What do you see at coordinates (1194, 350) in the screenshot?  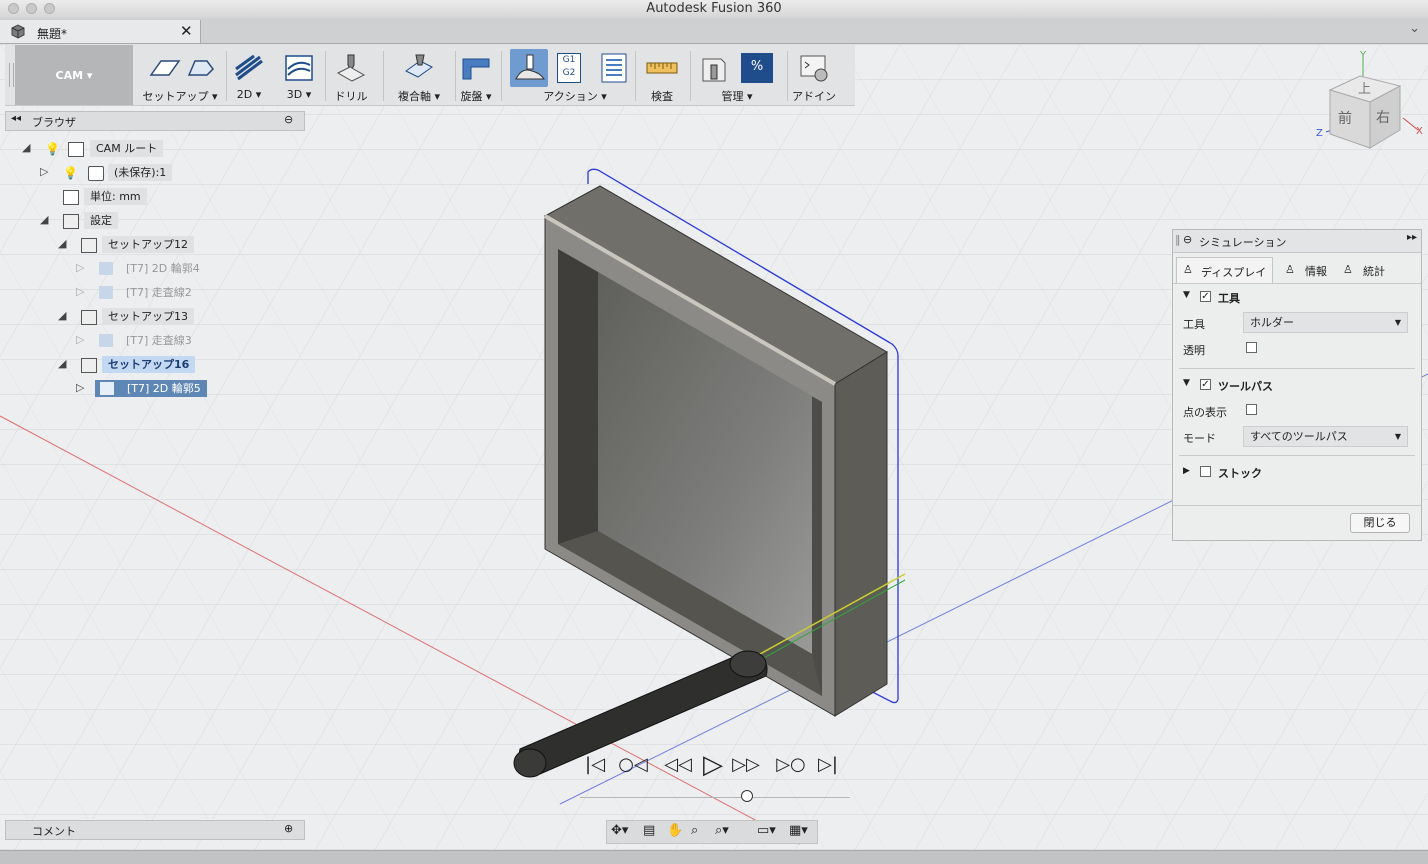 I see `transparent-label: 透明` at bounding box center [1194, 350].